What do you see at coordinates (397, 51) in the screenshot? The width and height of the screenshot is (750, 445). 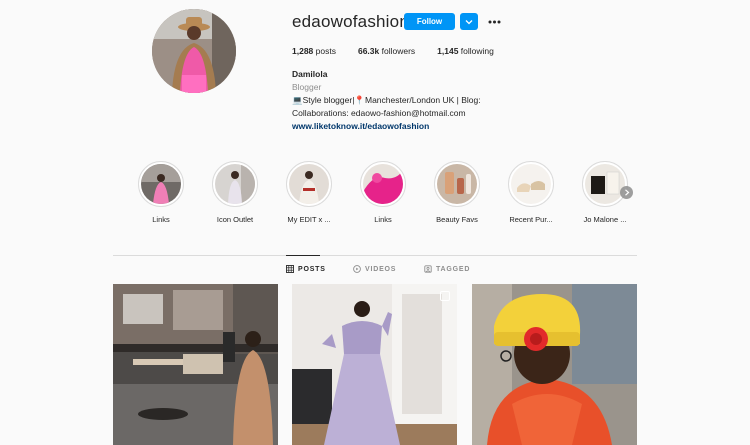 I see `followers-count-label: followers` at bounding box center [397, 51].